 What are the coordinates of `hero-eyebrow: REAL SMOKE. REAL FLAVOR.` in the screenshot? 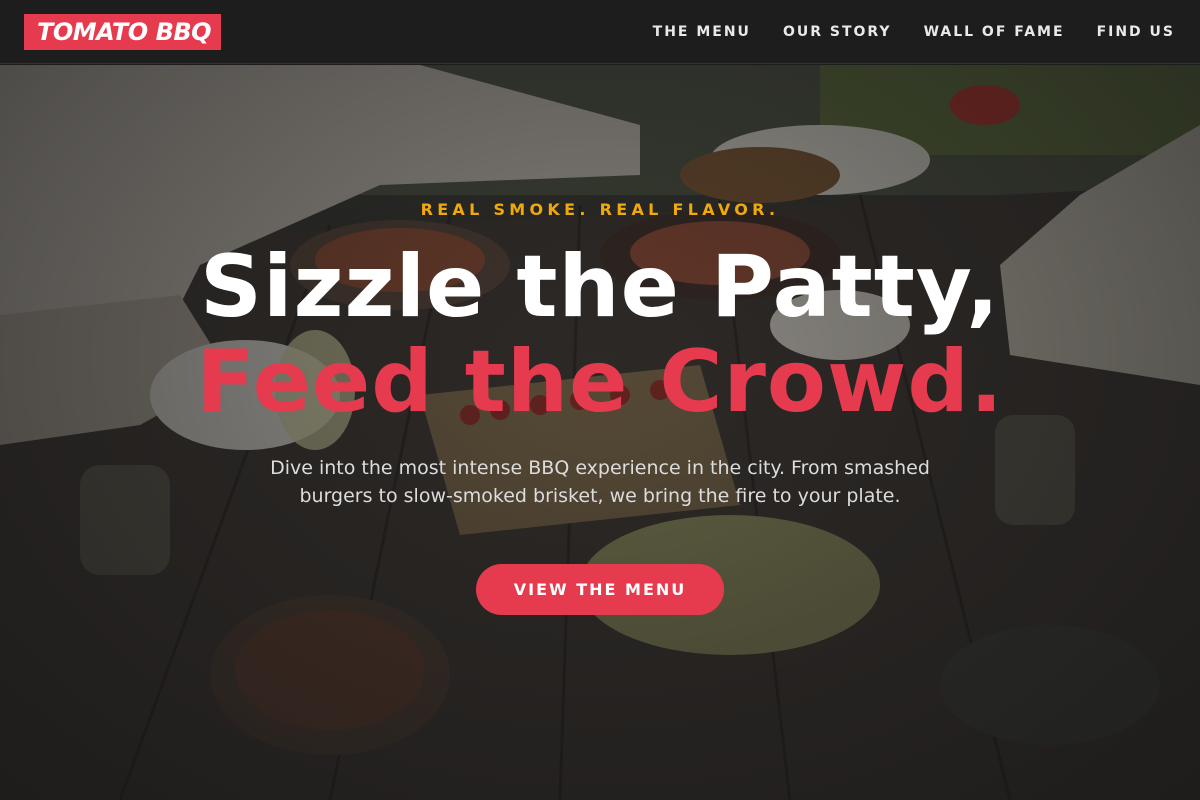 It's located at (600, 209).